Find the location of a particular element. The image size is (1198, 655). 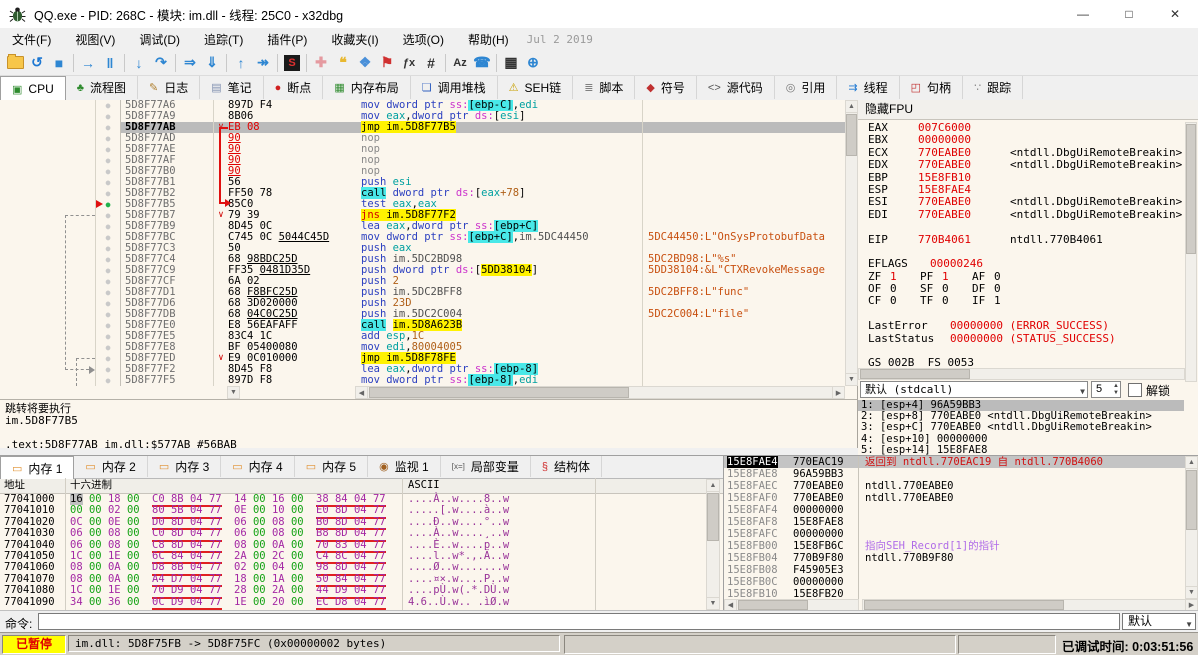

device-icon: ☎ is located at coordinates (482, 63).